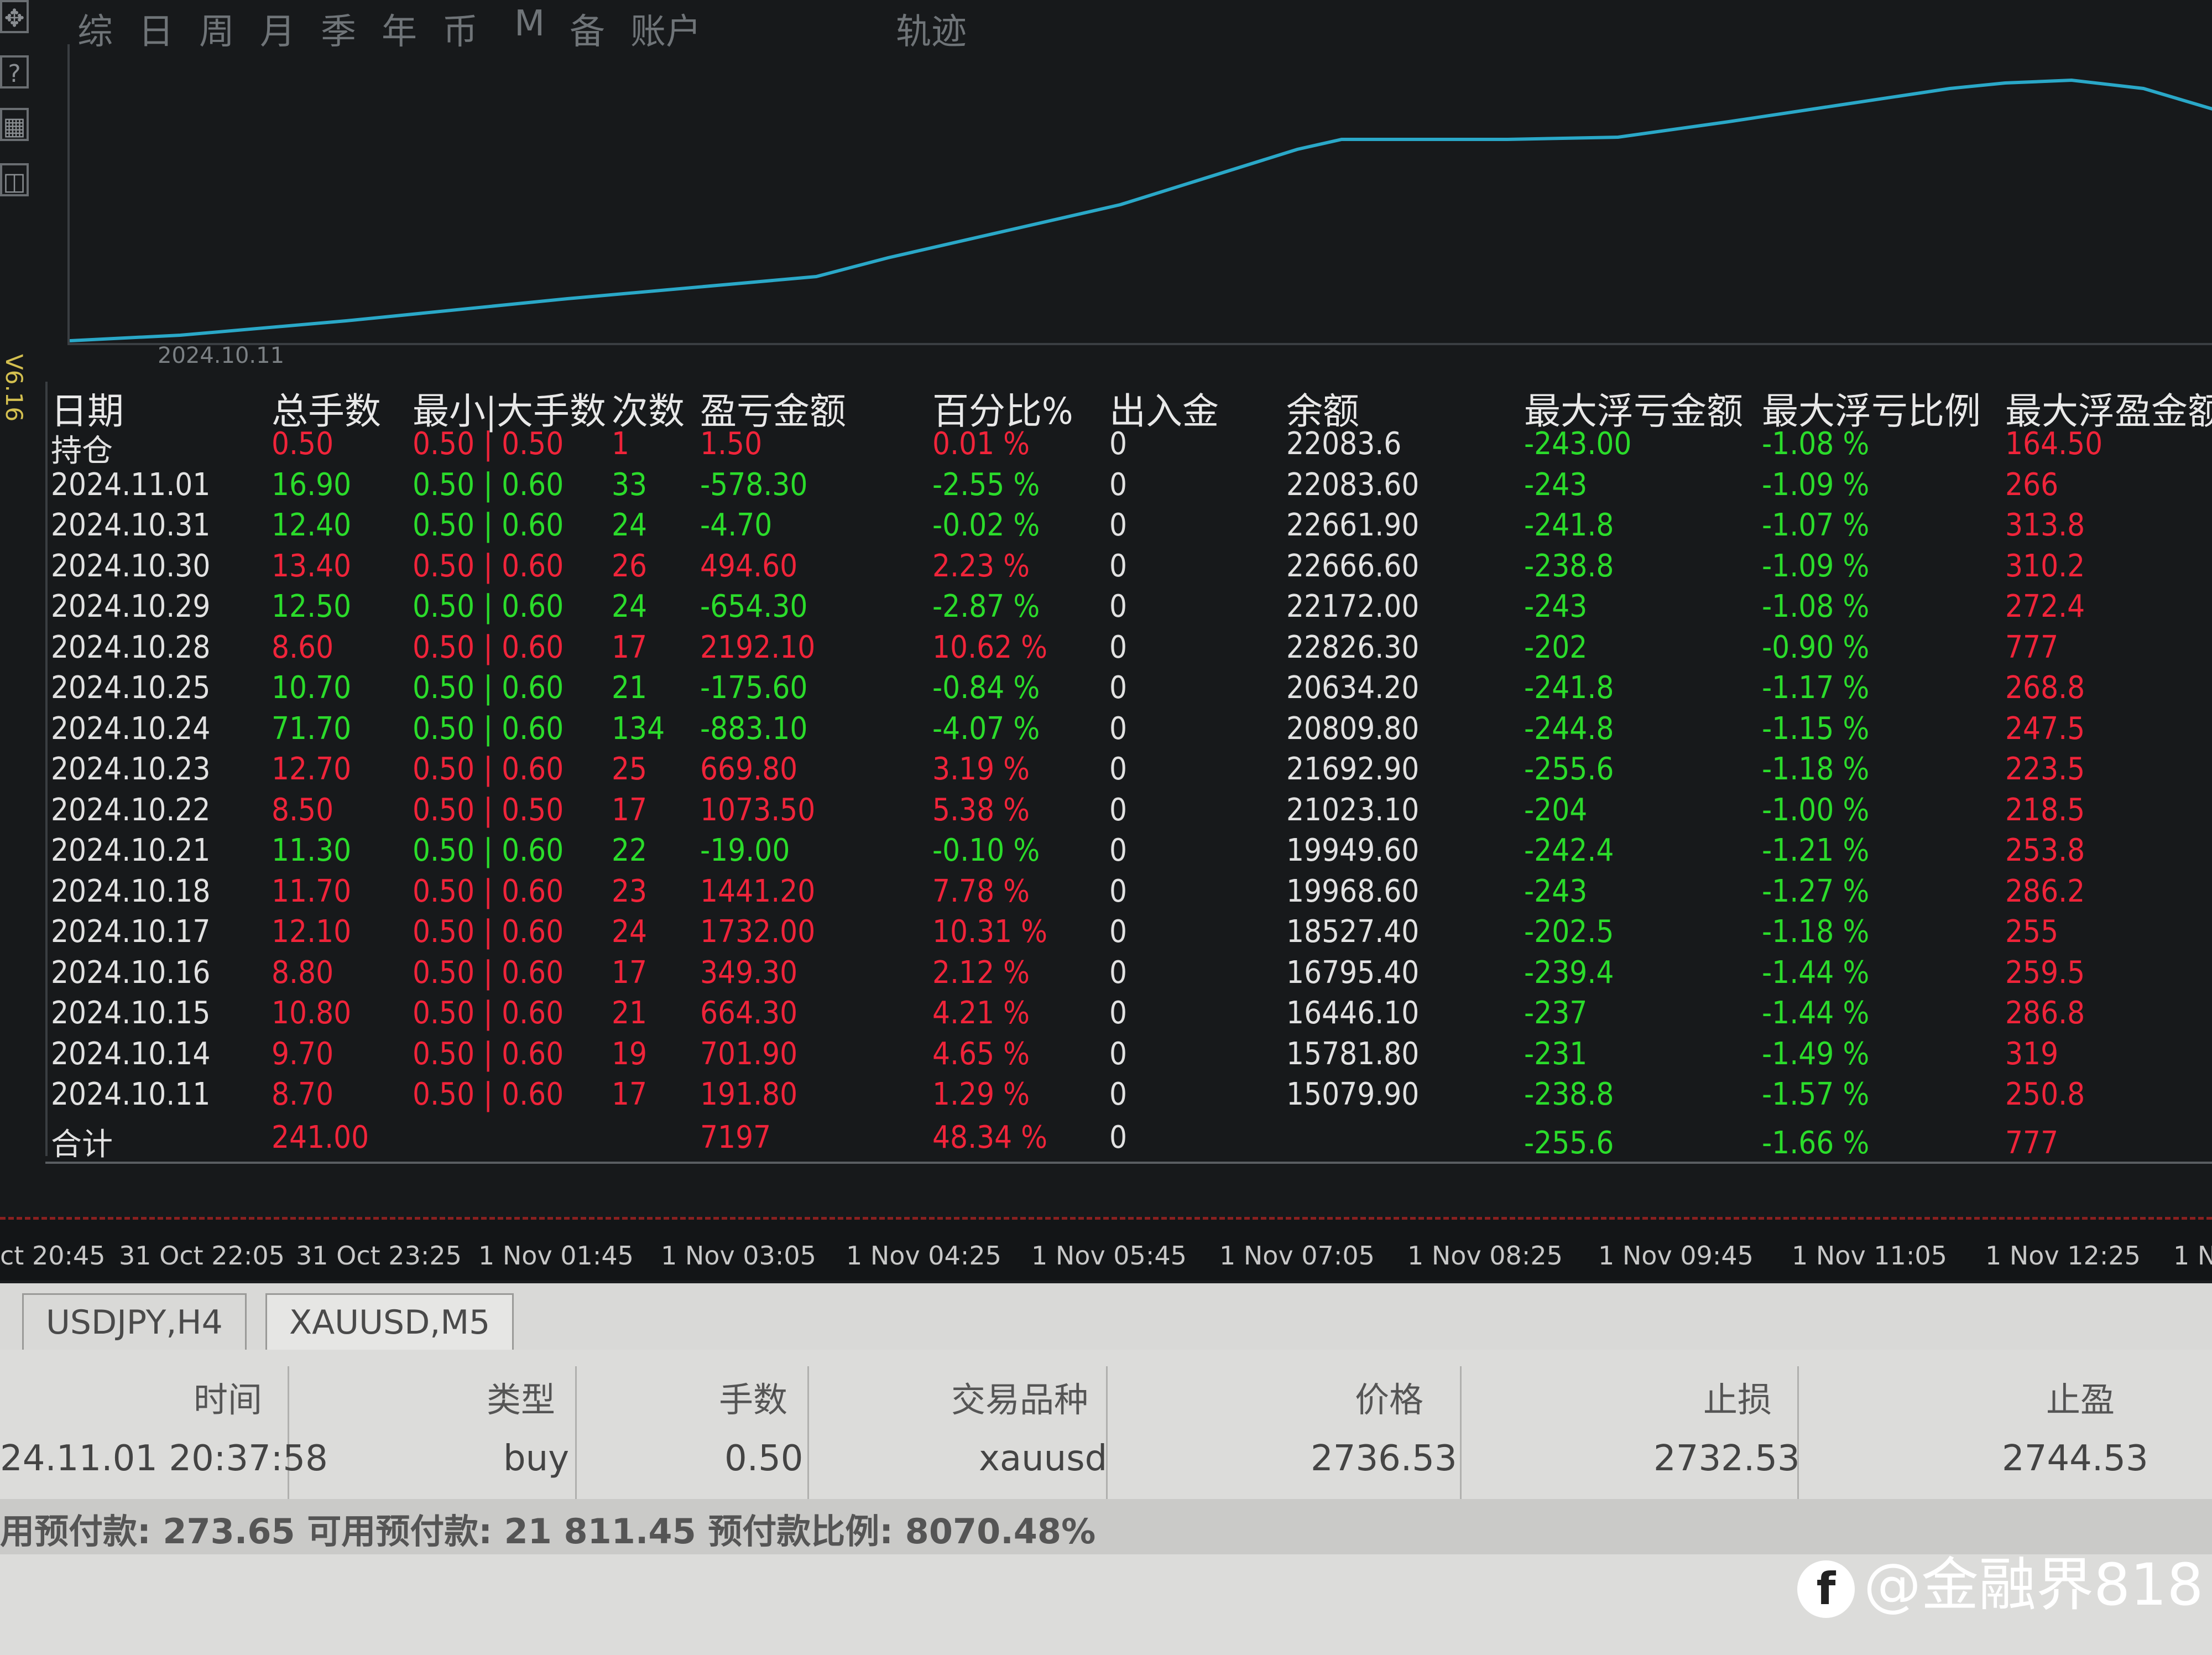 This screenshot has height=1655, width=2212. I want to click on time-tick: 31 Oct 22:05, so click(202, 1256).